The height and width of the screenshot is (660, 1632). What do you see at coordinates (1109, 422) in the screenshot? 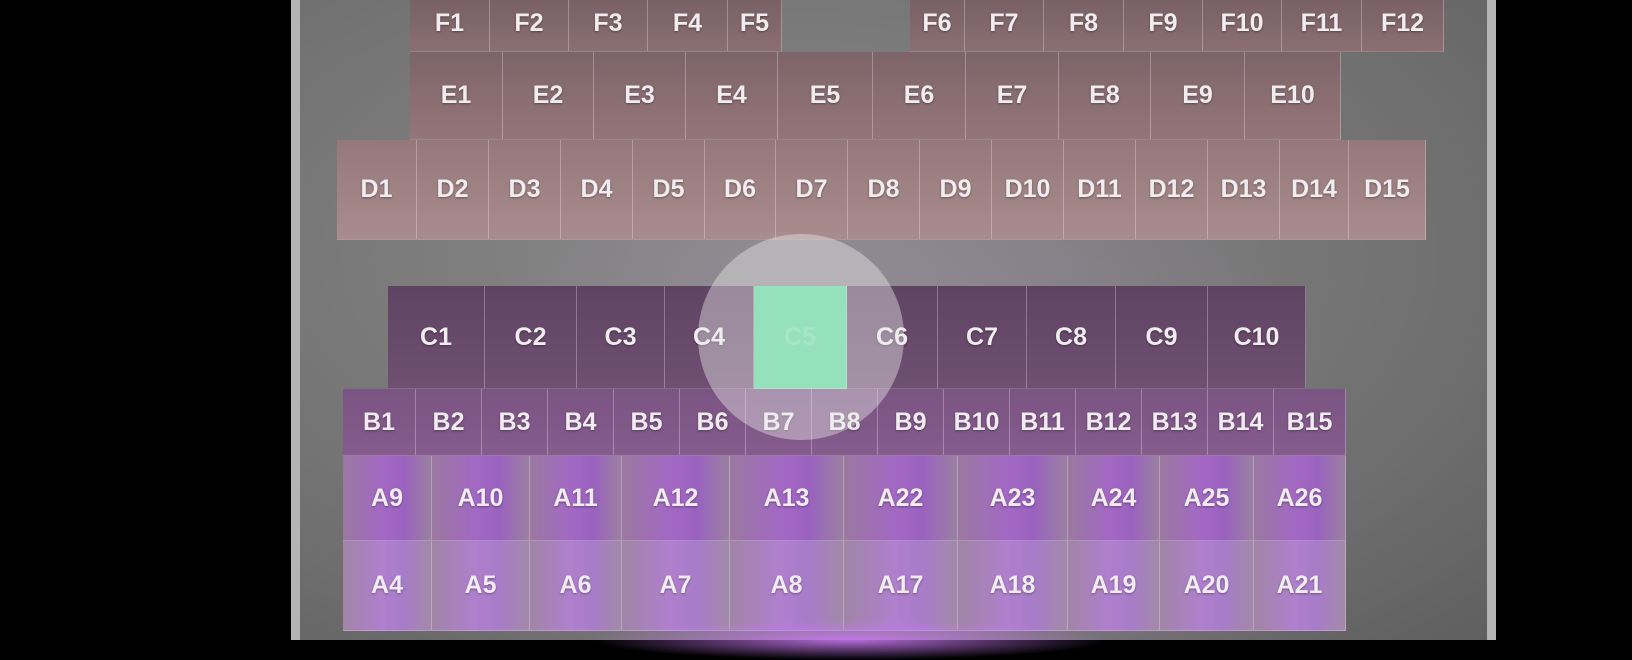
I see `seat-b12: B12` at bounding box center [1109, 422].